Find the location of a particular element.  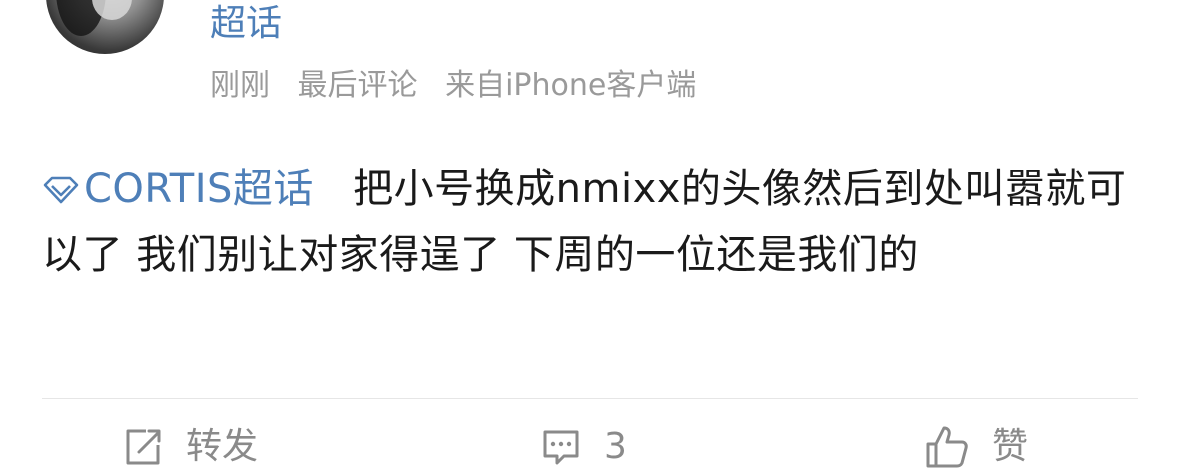

repost-label: 转发 is located at coordinates (222, 446).